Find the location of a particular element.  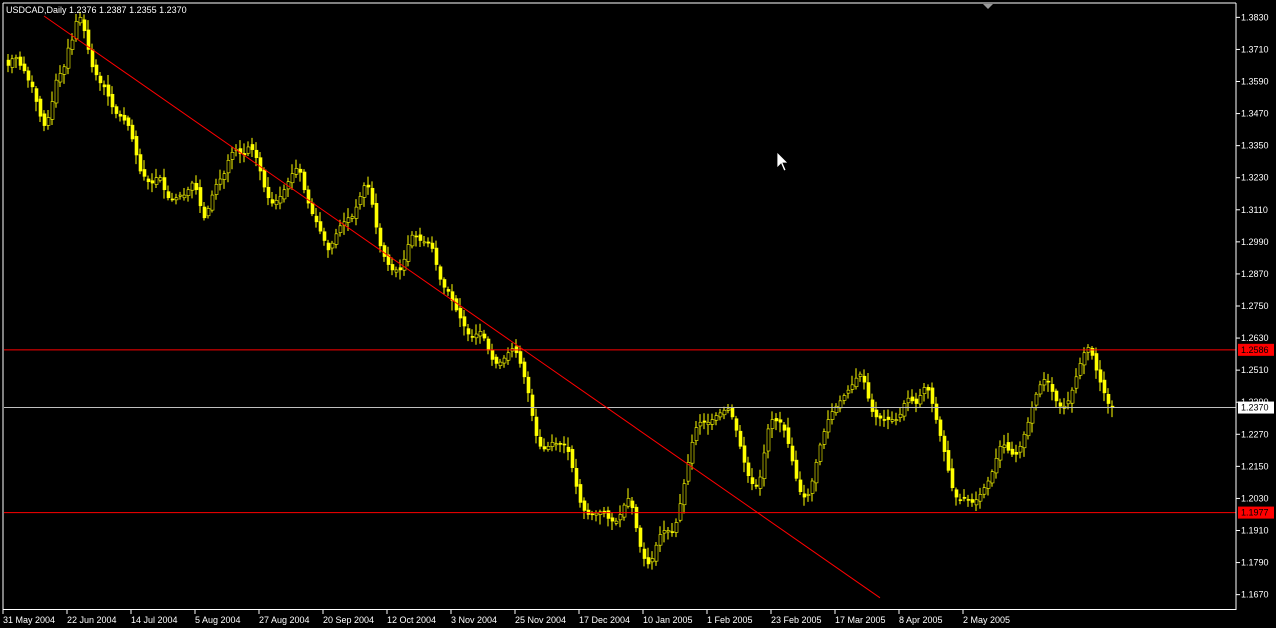

time-tick-label: 25 Nov 2004 is located at coordinates (540, 620).